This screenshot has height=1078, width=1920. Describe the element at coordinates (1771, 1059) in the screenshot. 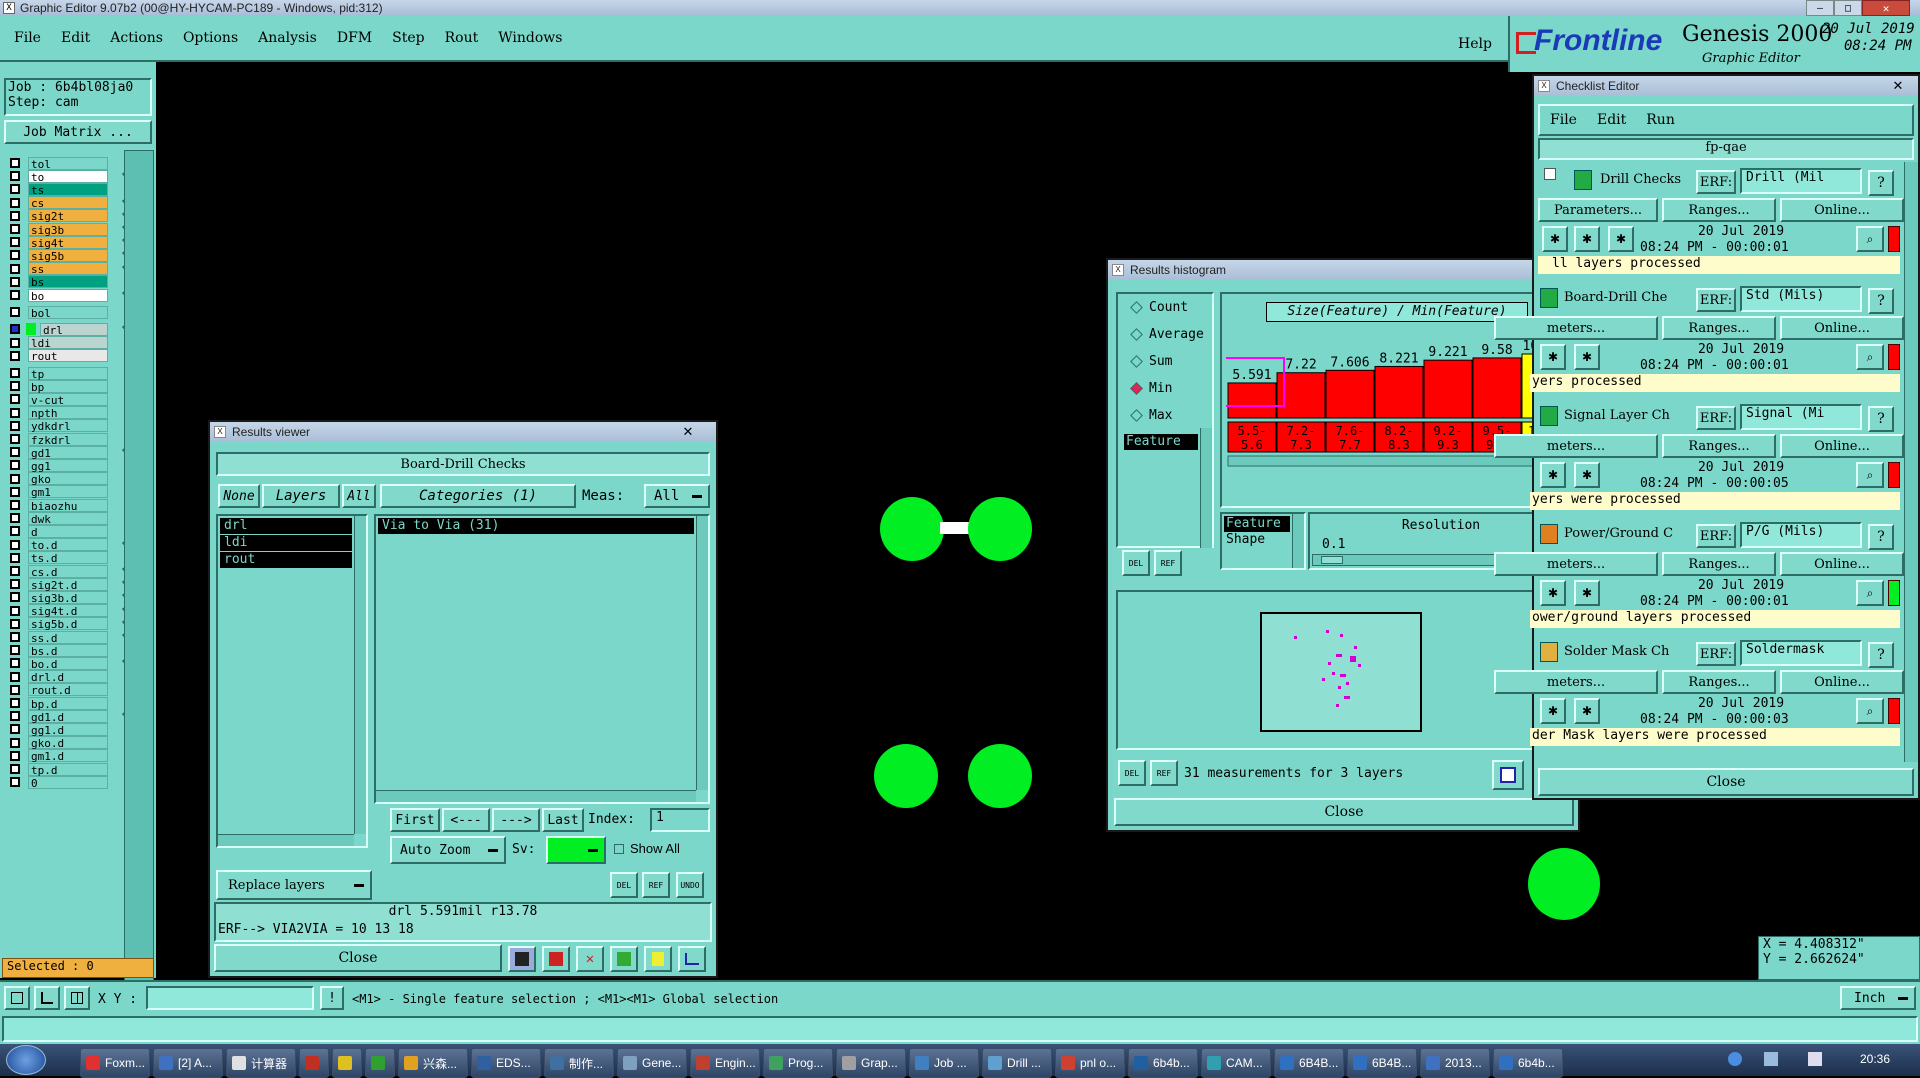

I see `network-icon` at that location.